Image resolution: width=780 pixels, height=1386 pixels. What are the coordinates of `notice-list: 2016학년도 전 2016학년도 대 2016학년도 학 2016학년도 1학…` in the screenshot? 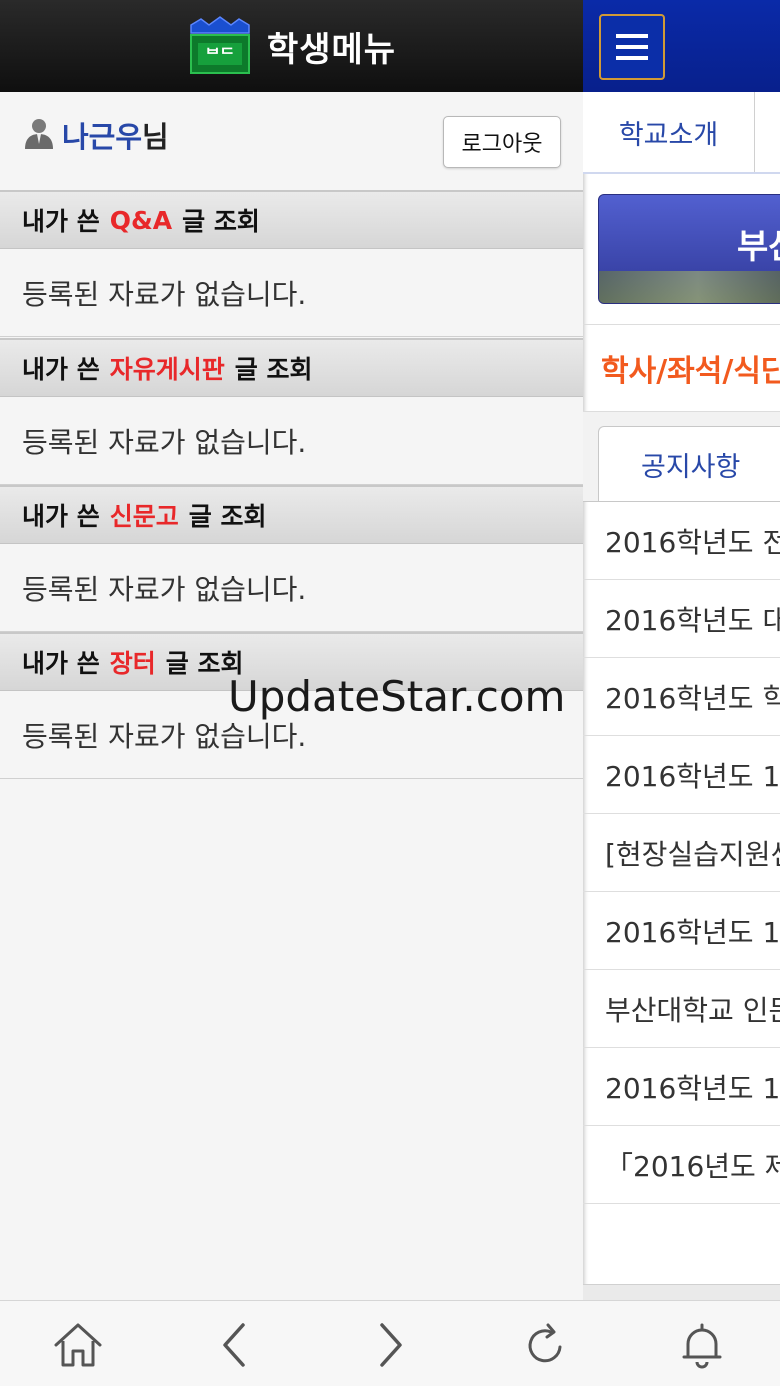 It's located at (681, 852).